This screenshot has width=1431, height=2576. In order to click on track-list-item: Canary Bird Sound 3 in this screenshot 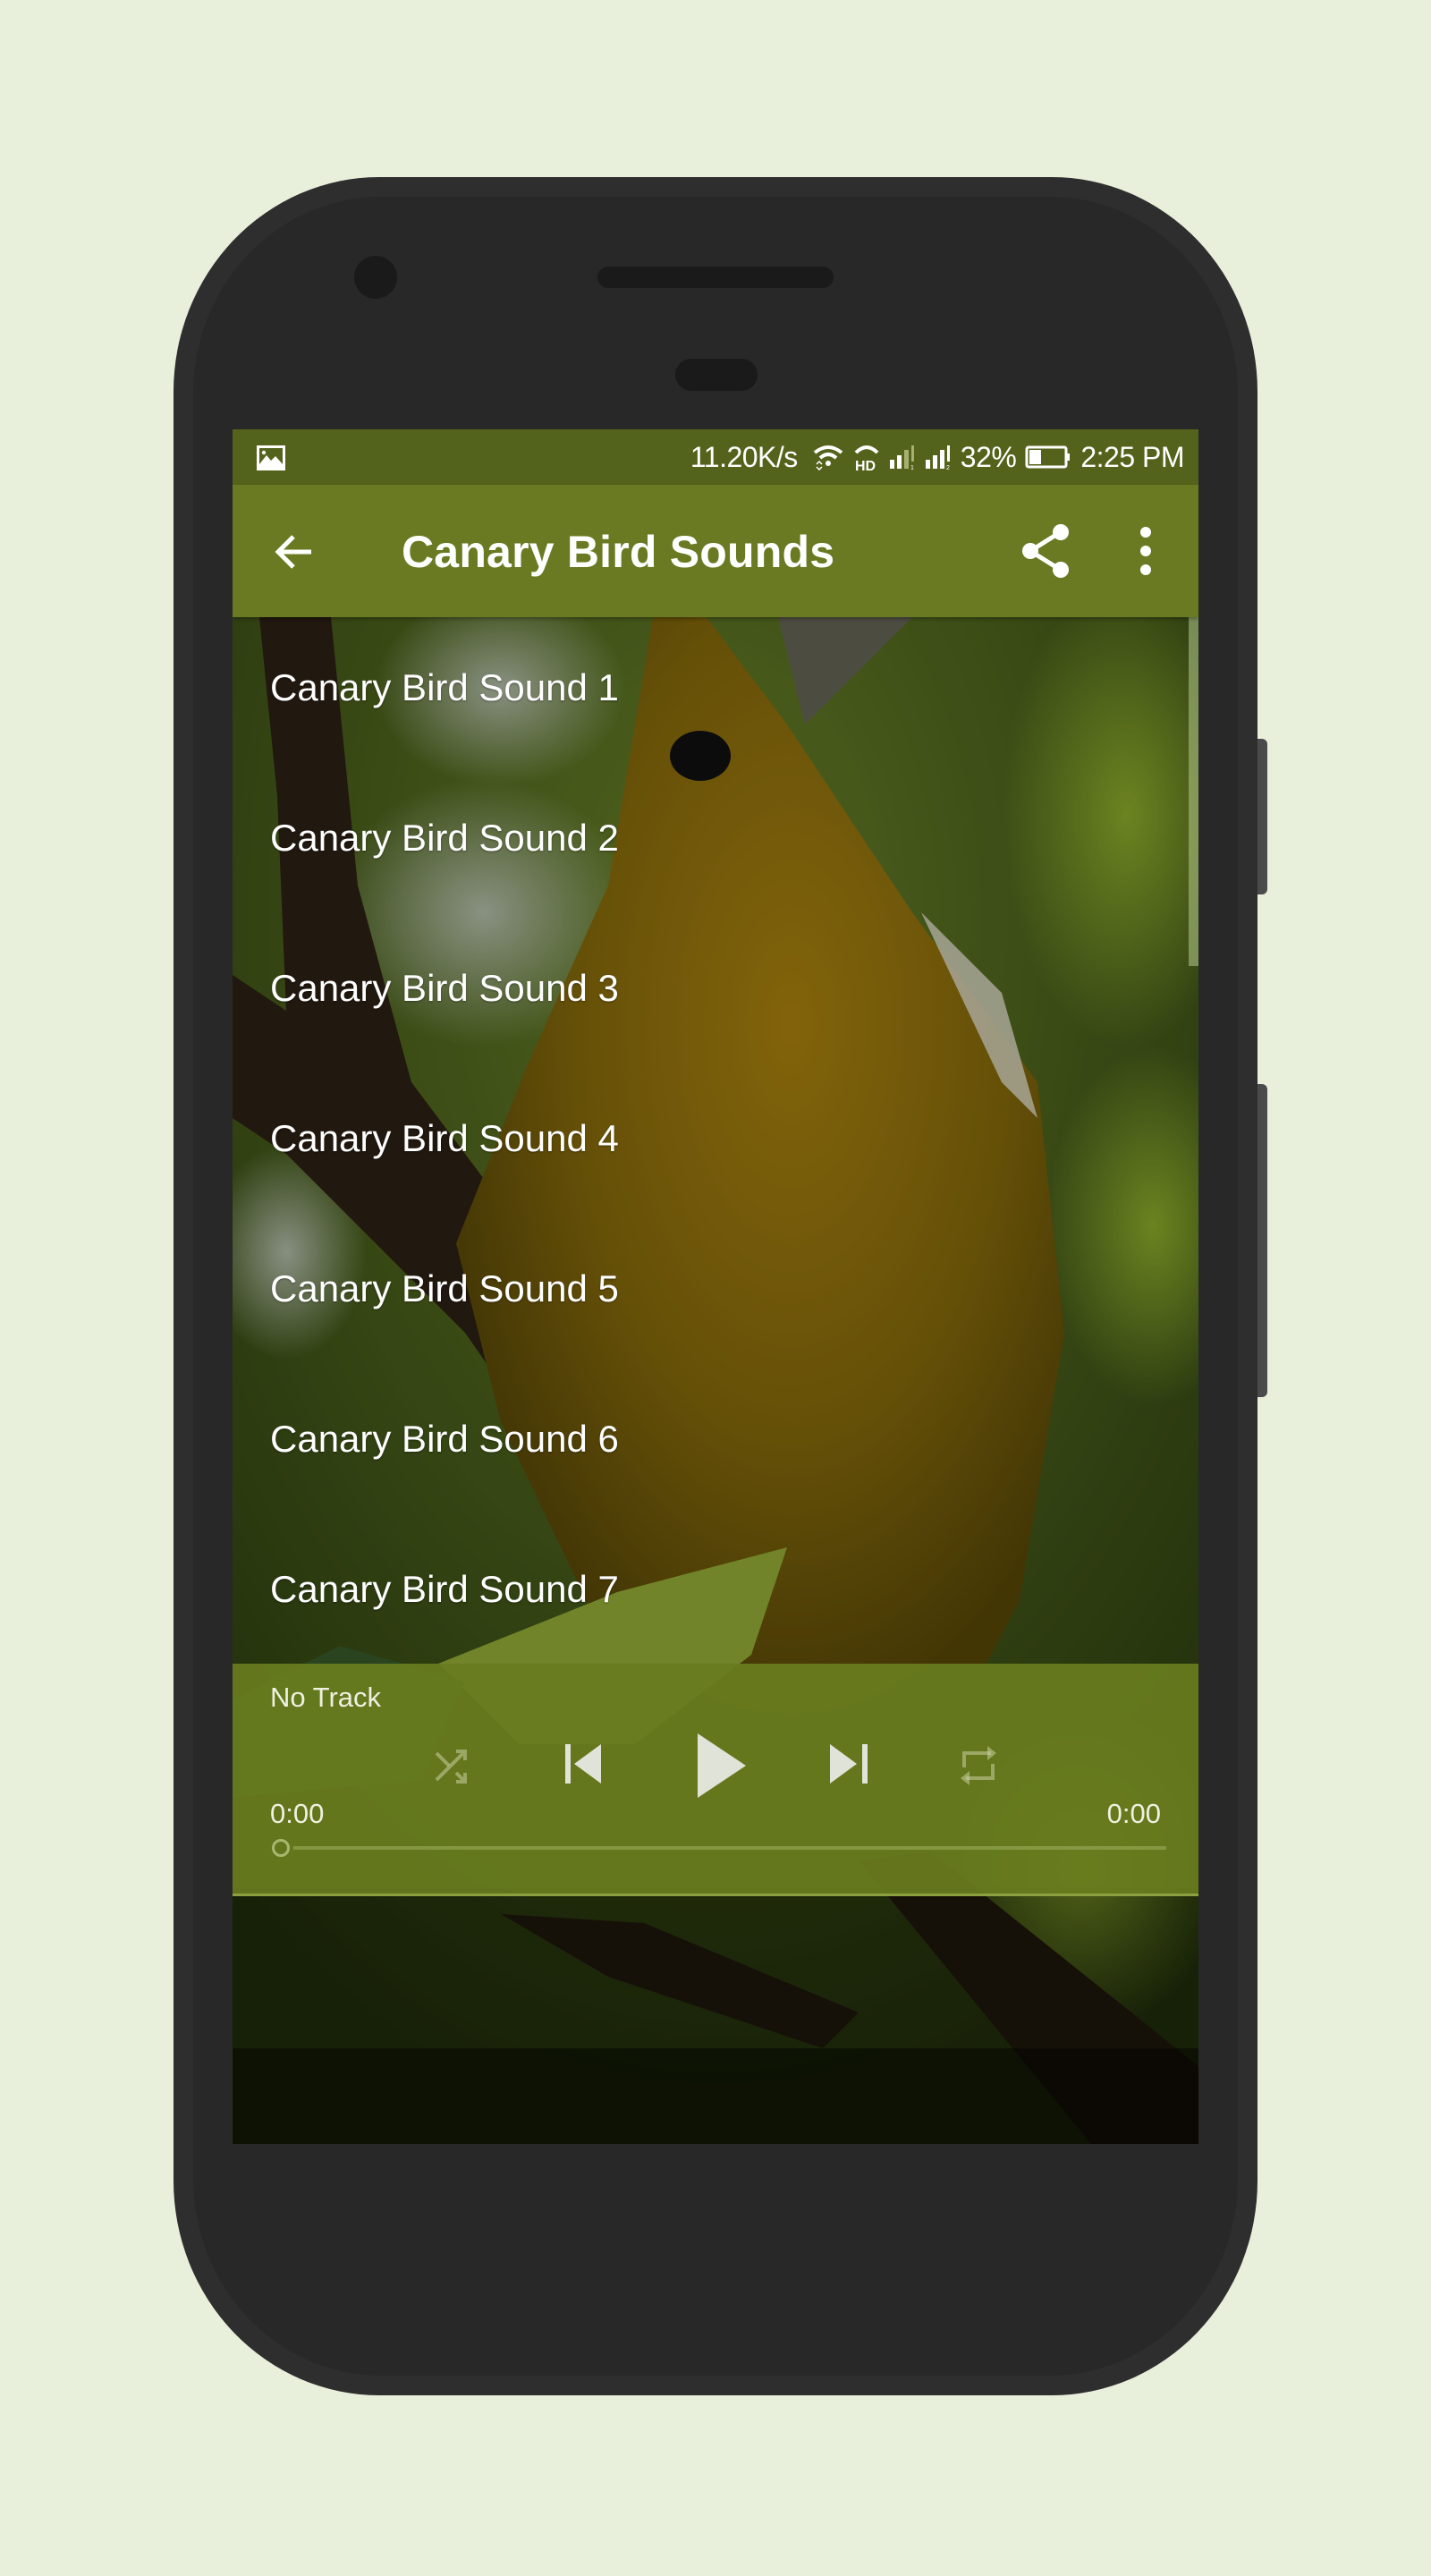, I will do `click(712, 993)`.